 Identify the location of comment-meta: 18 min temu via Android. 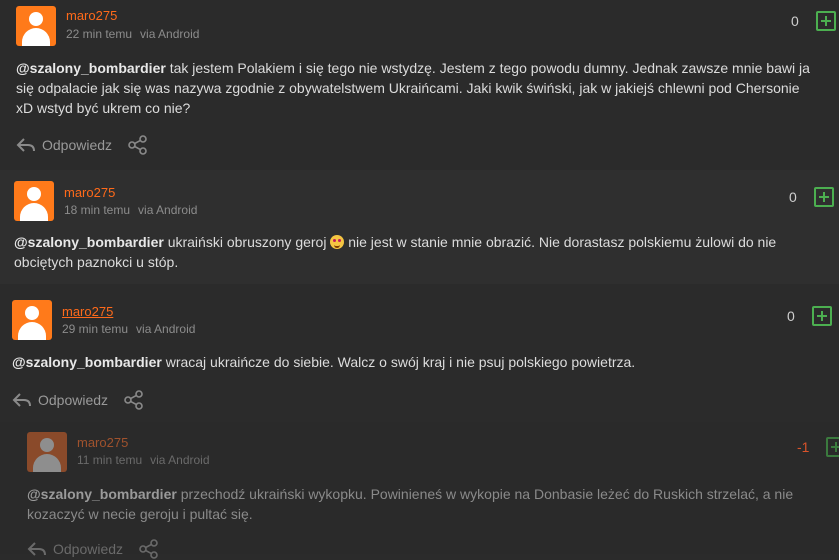
(130, 210).